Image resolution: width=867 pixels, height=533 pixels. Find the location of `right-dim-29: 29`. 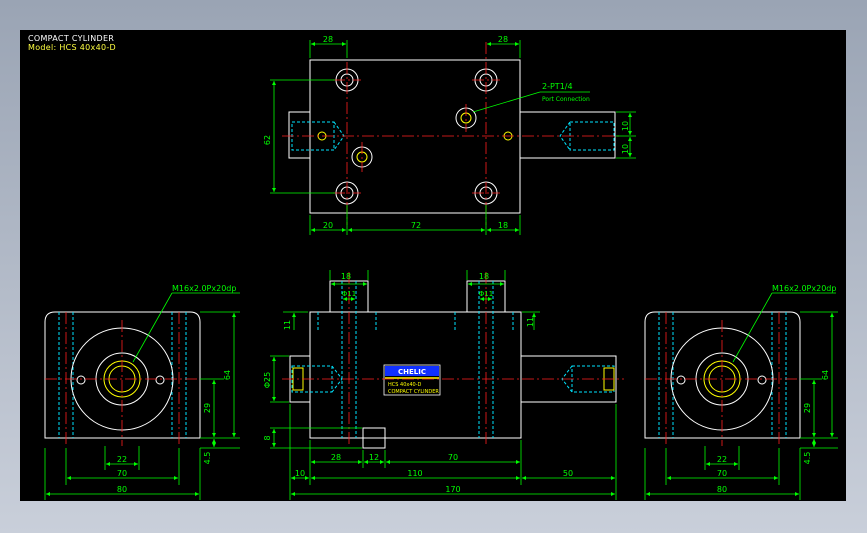

right-dim-29: 29 is located at coordinates (807, 408).